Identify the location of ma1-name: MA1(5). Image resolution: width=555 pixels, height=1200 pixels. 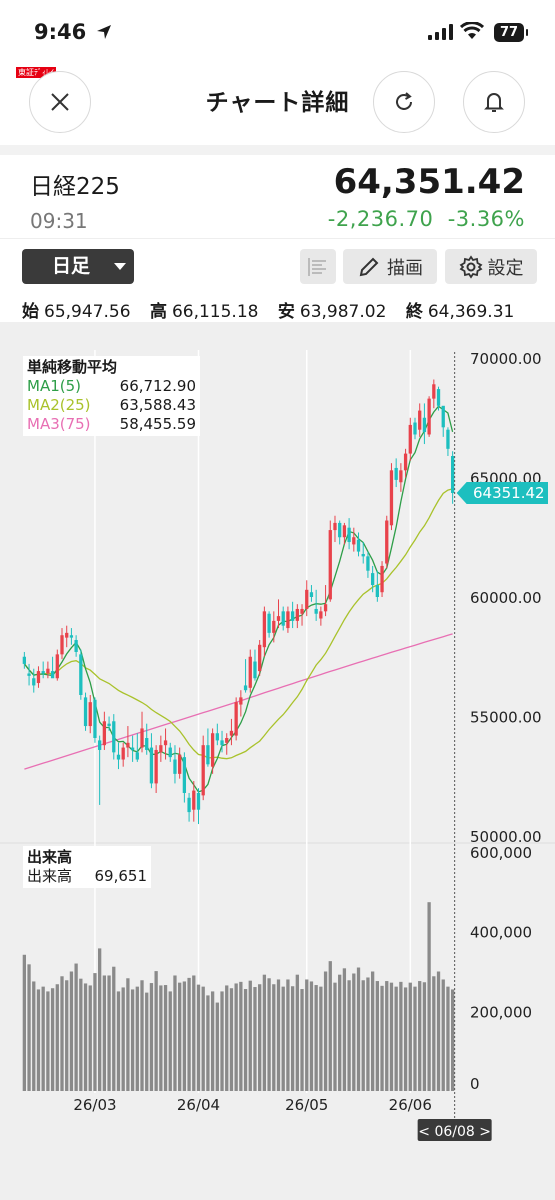
(54, 386).